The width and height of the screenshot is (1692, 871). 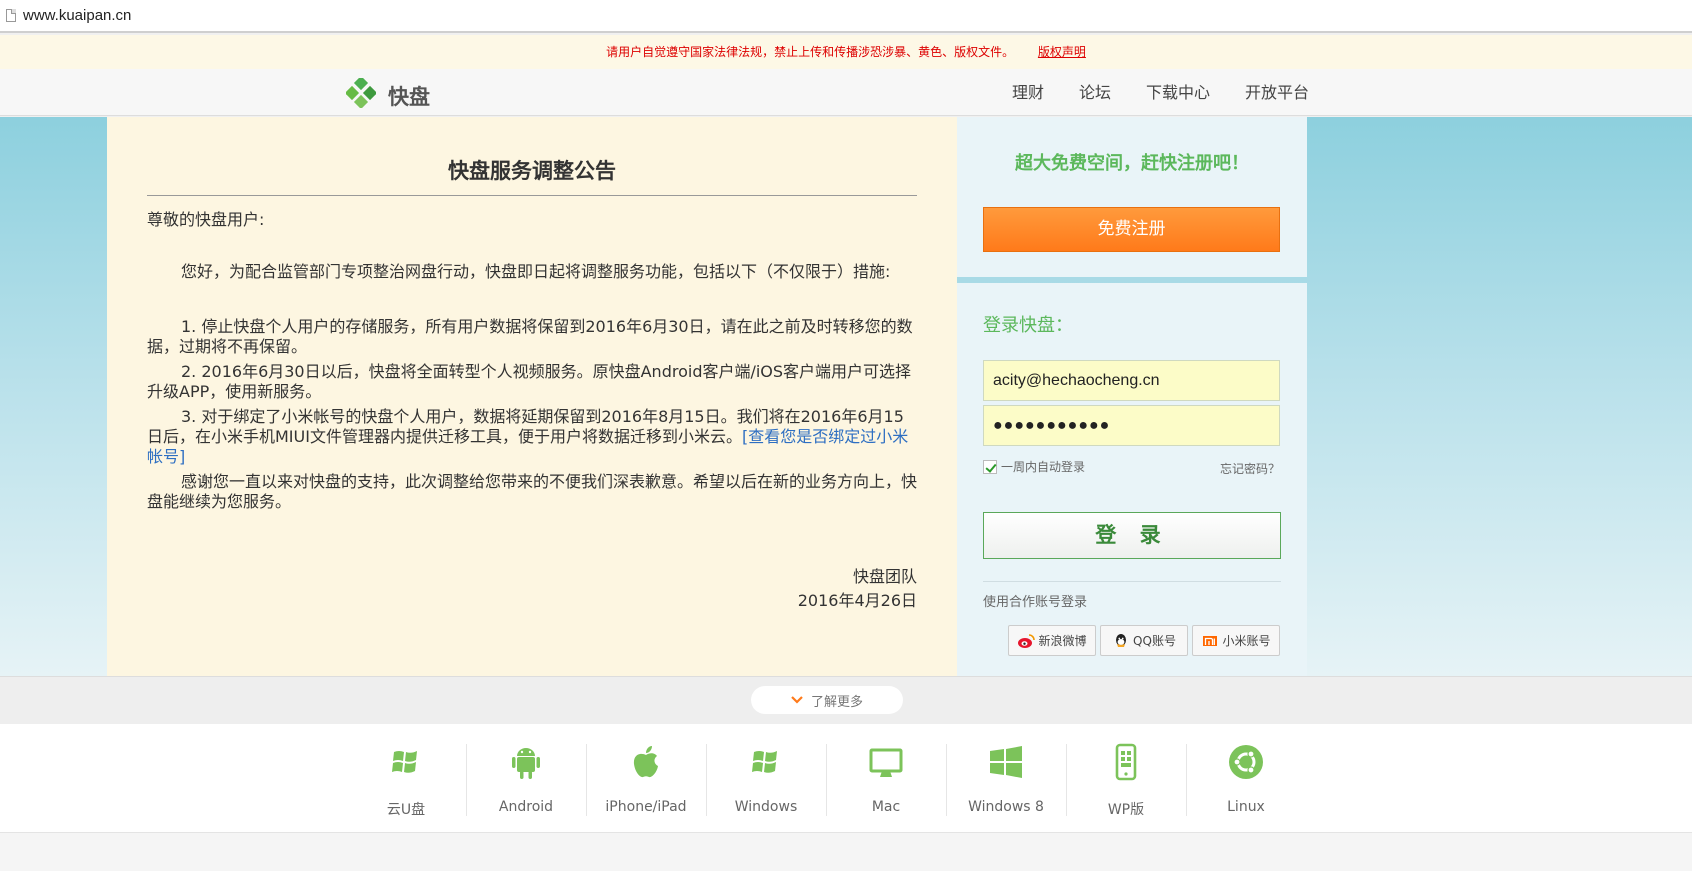 What do you see at coordinates (77, 15) in the screenshot?
I see `url-text: www.kuaipan.cn` at bounding box center [77, 15].